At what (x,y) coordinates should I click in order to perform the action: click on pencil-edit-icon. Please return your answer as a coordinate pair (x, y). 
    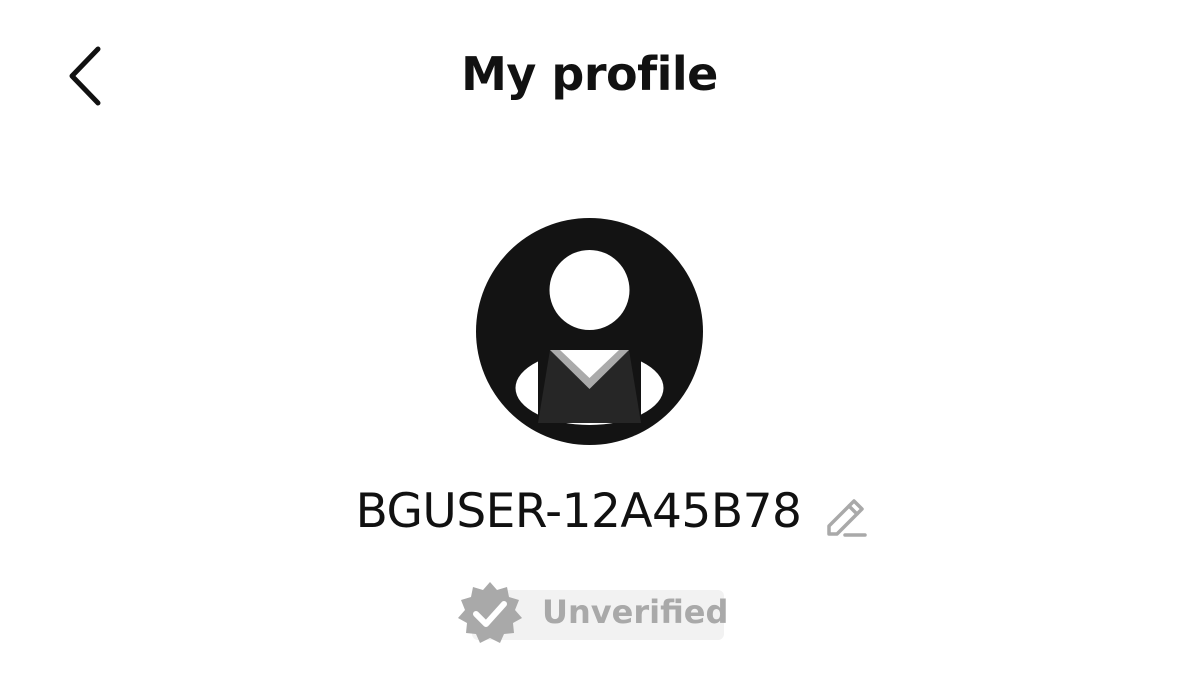
    Looking at the image, I should click on (846, 515).